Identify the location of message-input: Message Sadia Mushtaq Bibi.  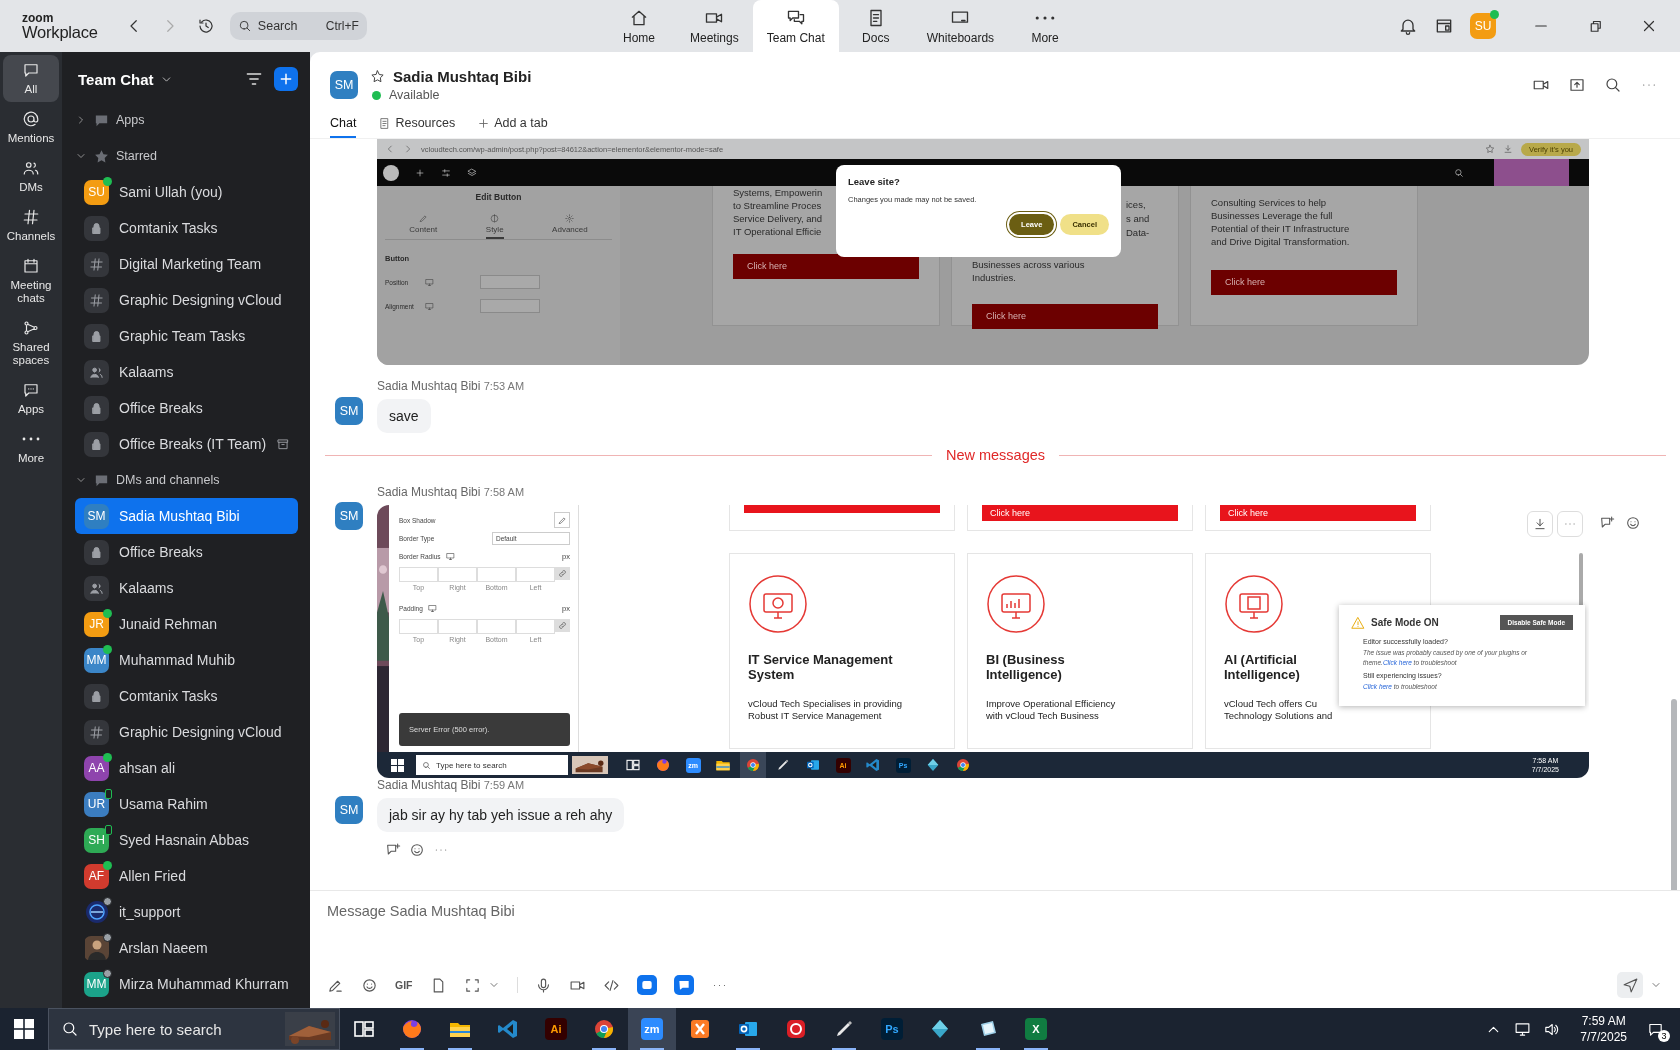
(994, 910).